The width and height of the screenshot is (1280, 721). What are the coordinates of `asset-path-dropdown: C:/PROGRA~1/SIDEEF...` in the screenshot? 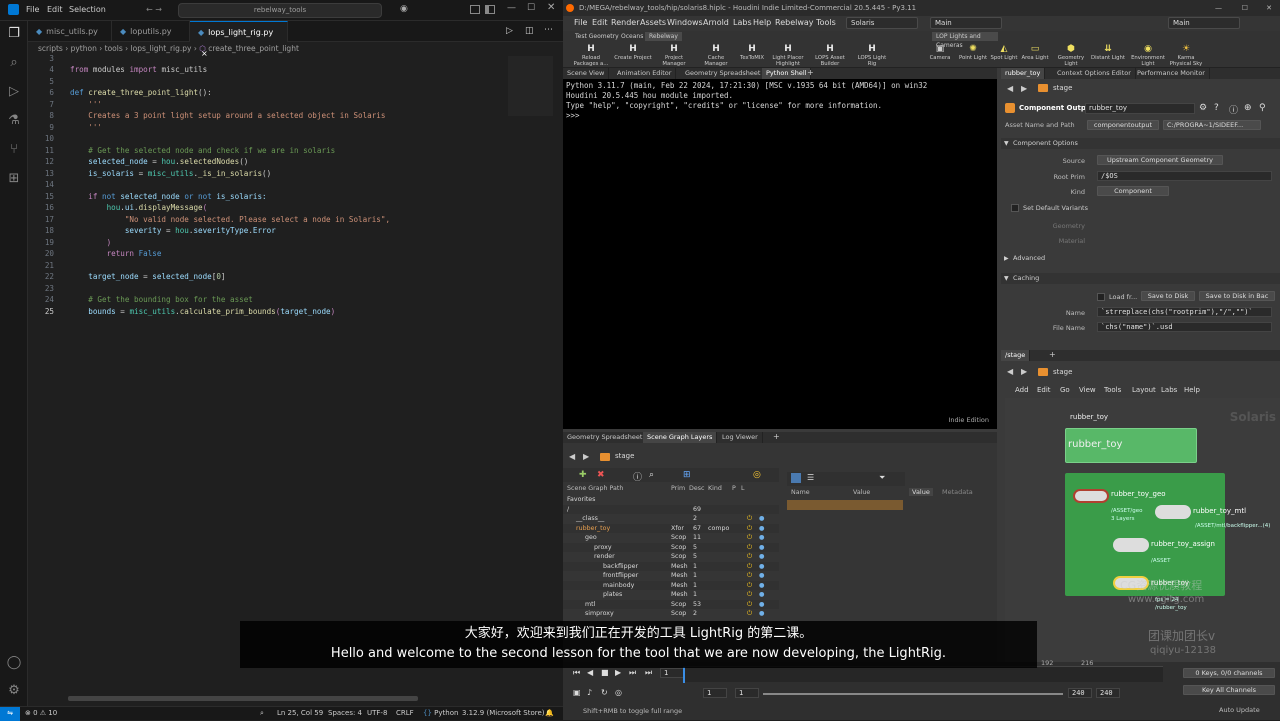 It's located at (1212, 125).